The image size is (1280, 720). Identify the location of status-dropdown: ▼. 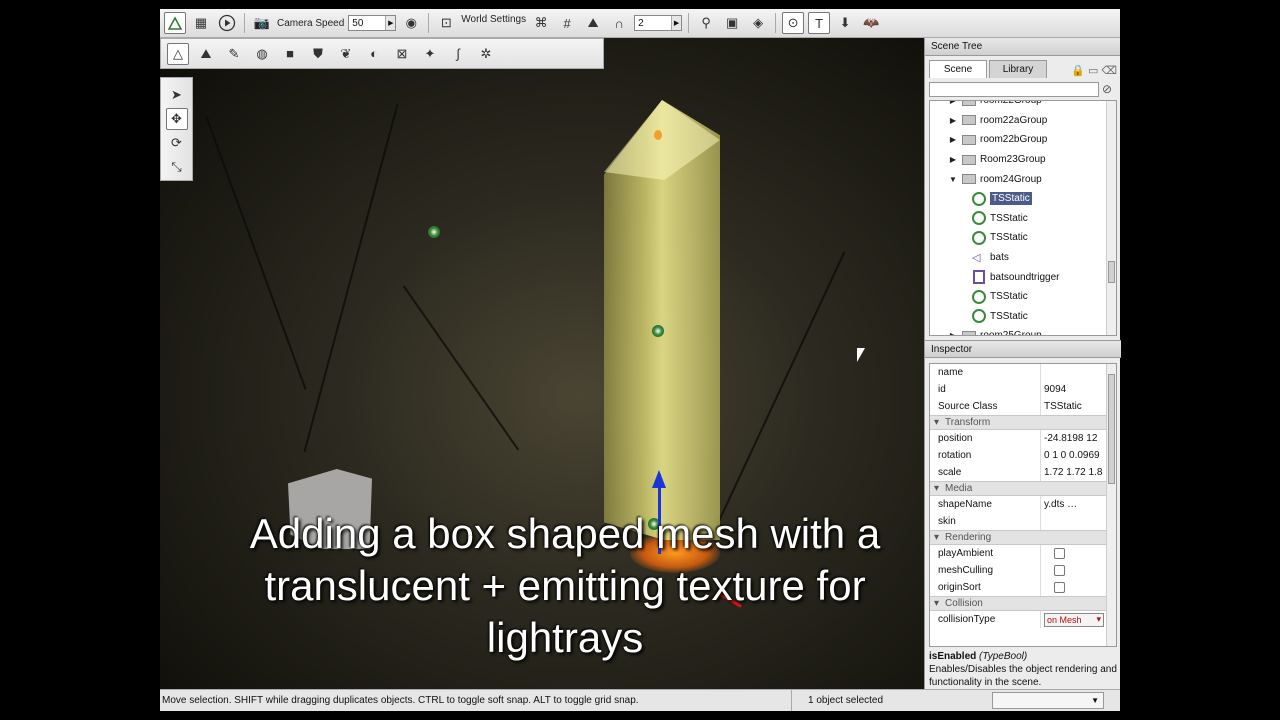
(1048, 700).